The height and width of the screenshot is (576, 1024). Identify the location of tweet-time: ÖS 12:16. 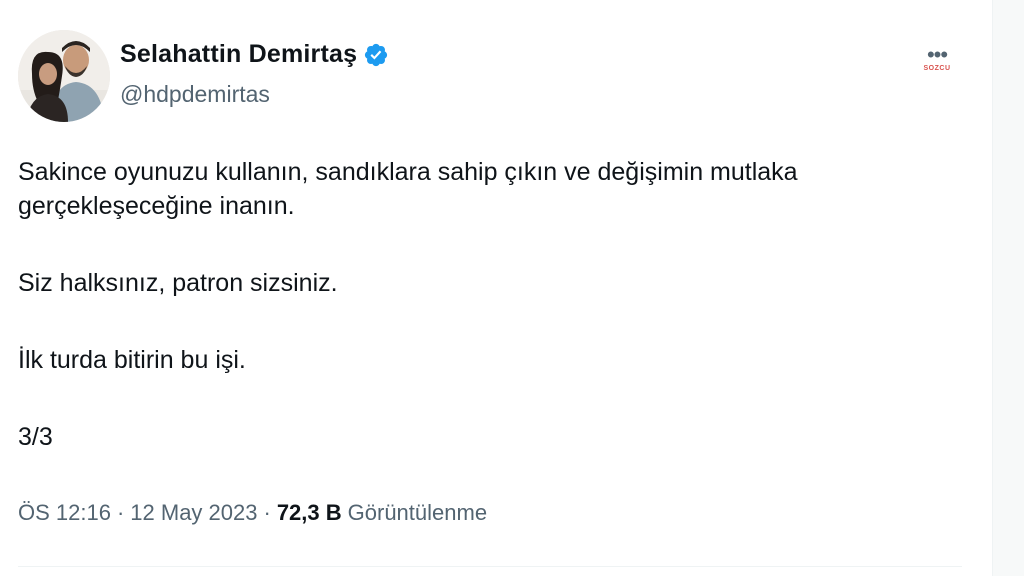
(64, 513).